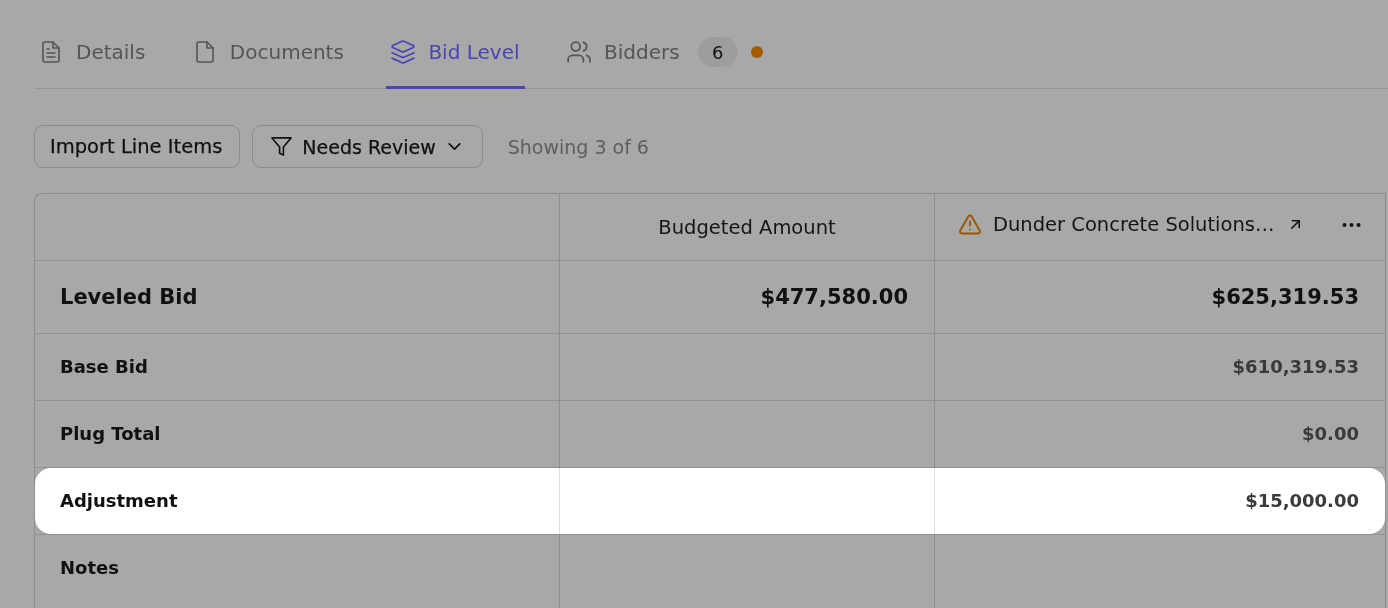 This screenshot has width=1388, height=608. Describe the element at coordinates (129, 297) in the screenshot. I see `row-label: Leveled Bid` at that location.